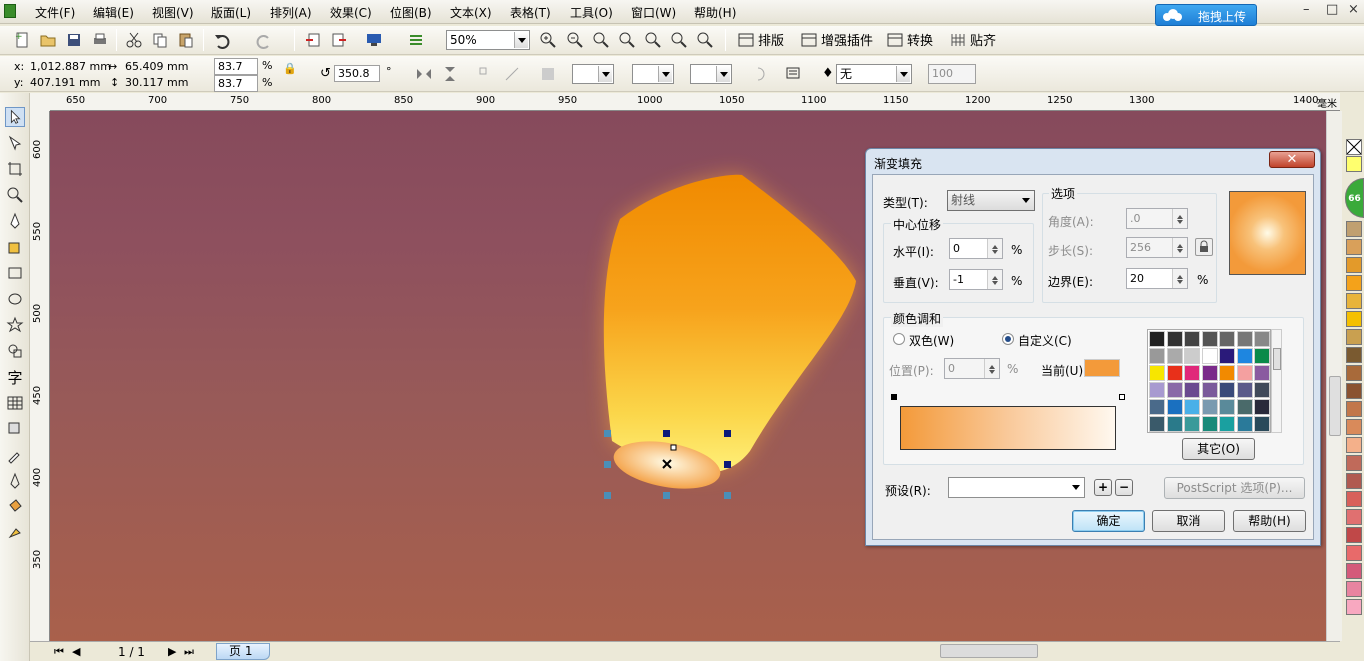 The image size is (1364, 661). Describe the element at coordinates (15, 143) in the screenshot. I see `shape-tool-icon` at that location.